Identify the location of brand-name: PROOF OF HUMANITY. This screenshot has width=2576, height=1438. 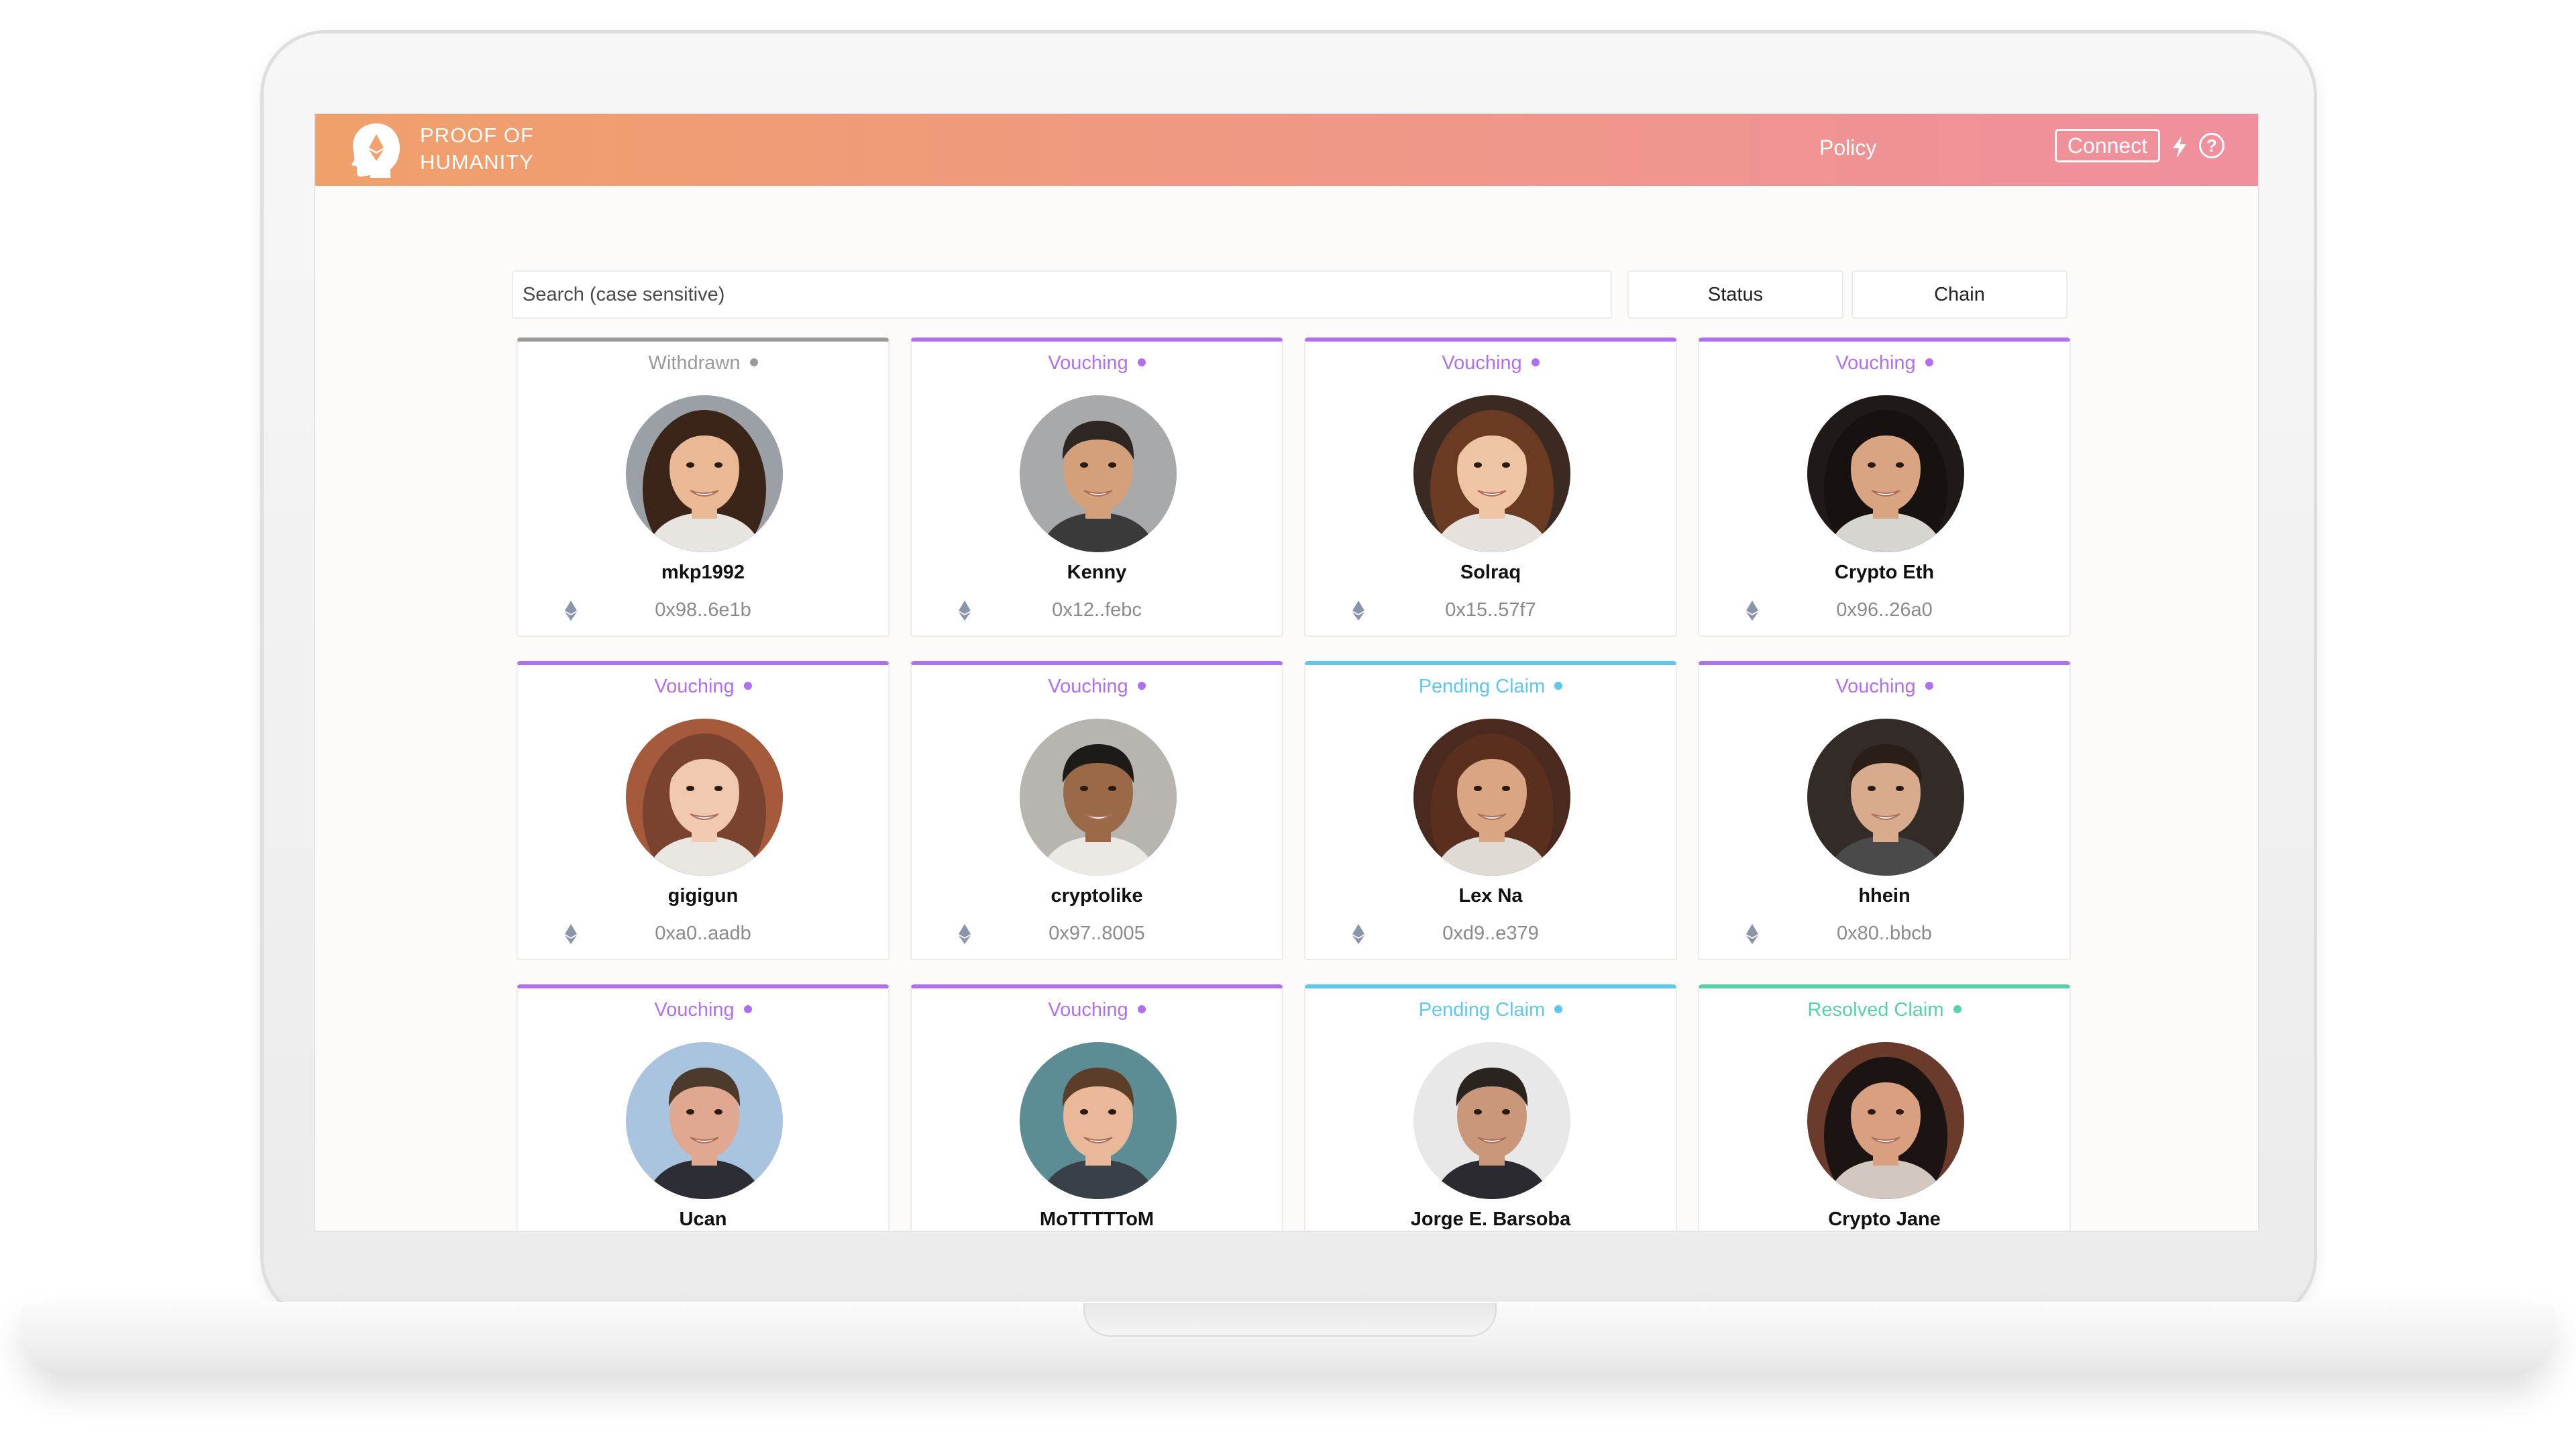
(477, 149).